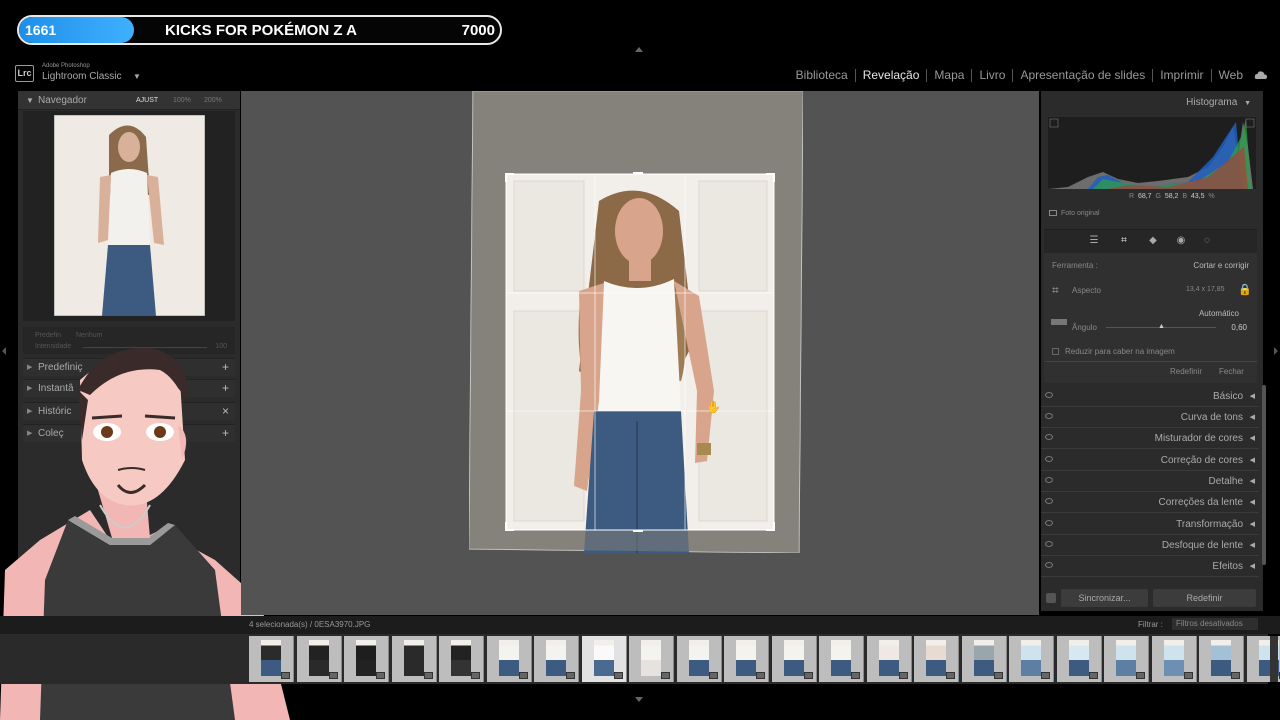 The image size is (1280, 720). I want to click on unit-label: %, so click(1211, 196).